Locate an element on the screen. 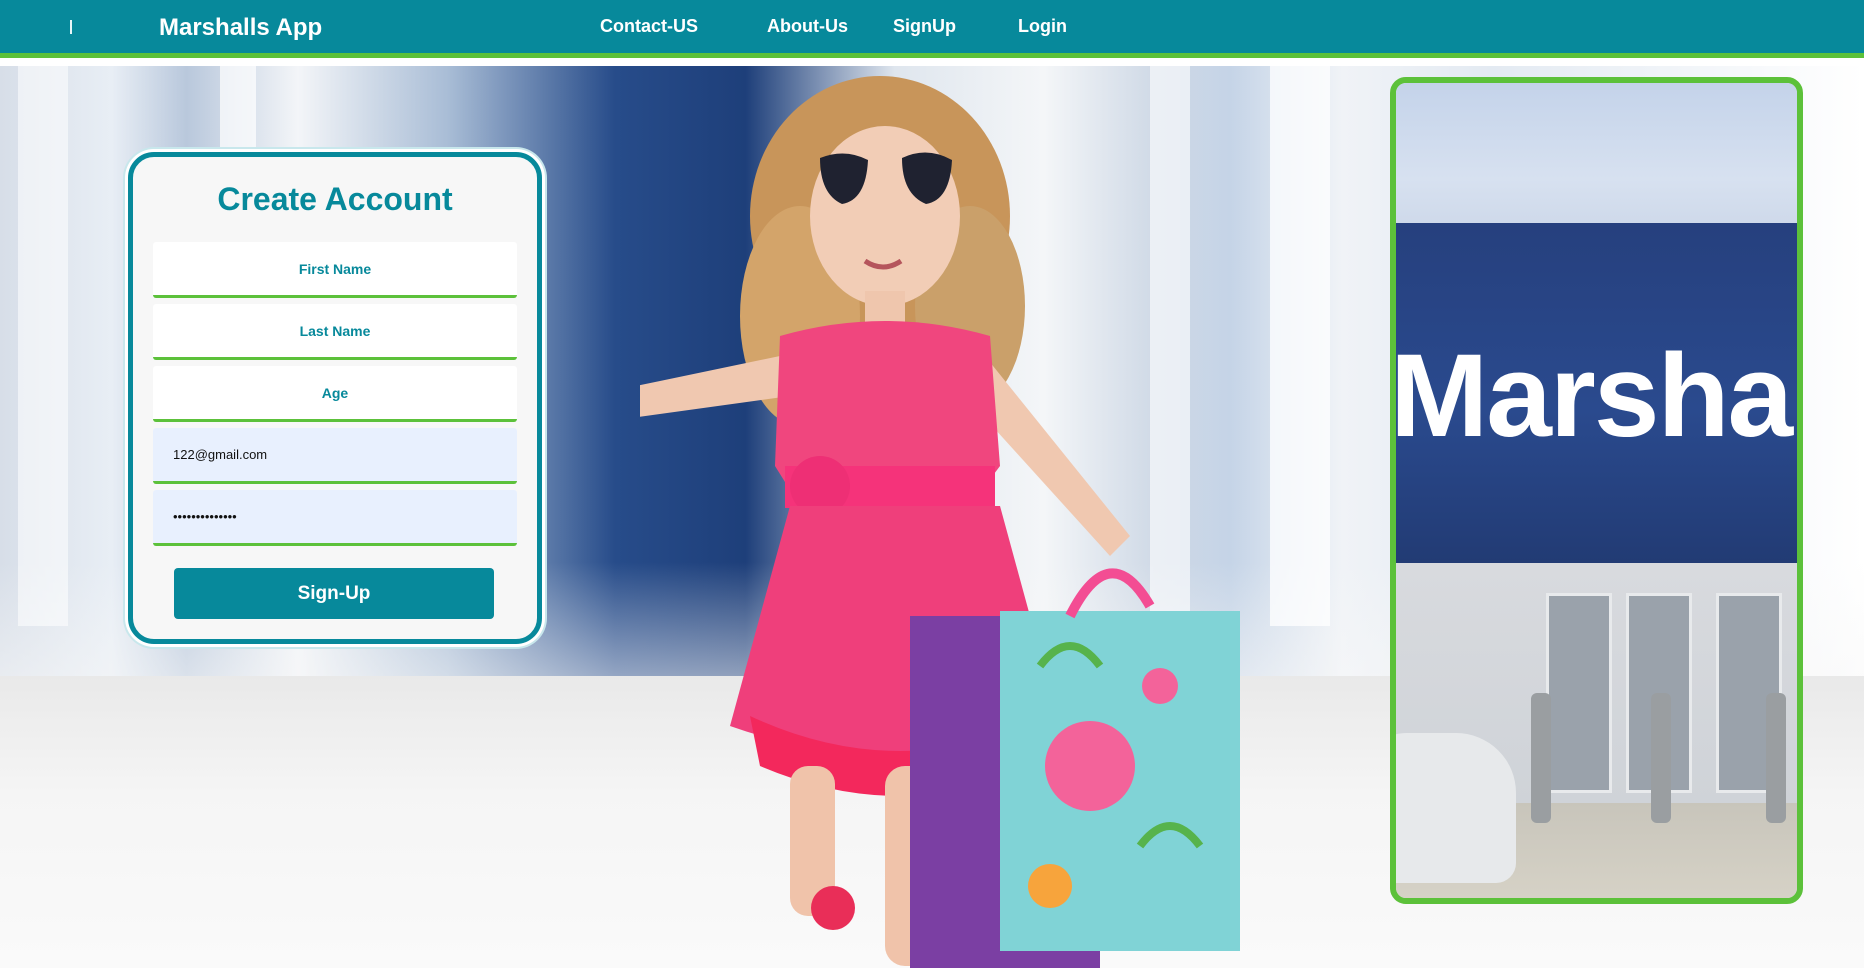 This screenshot has width=1864, height=968. store-sign: Marsha is located at coordinates (1591, 396).